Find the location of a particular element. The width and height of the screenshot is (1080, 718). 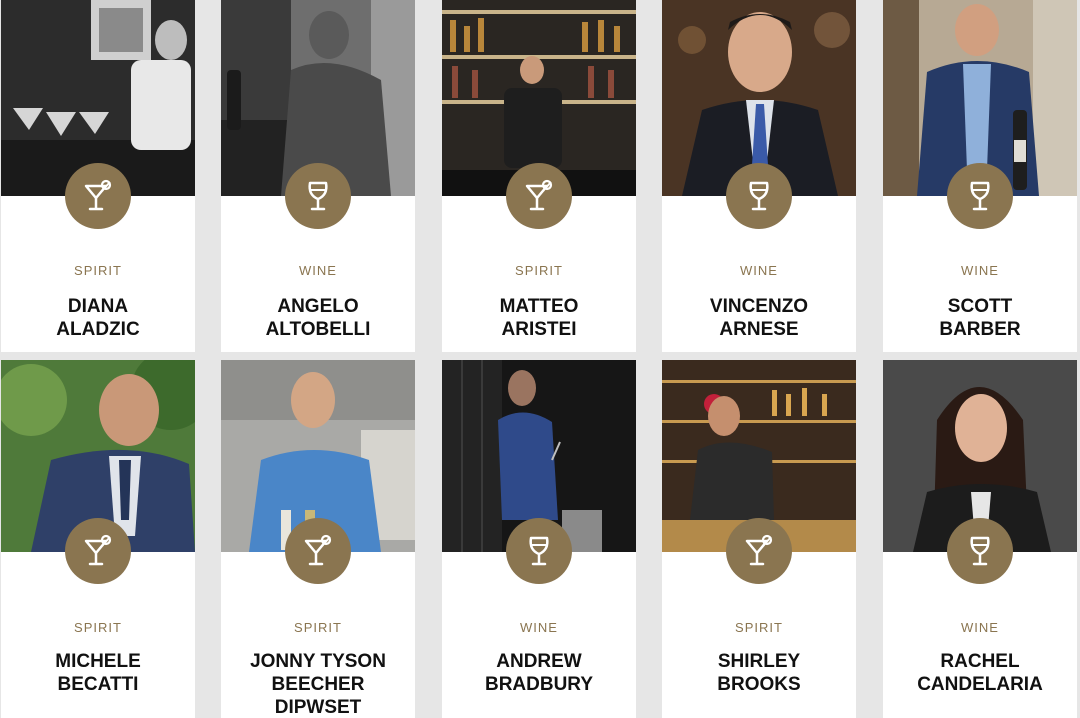

judge-card: SPIRIT JONNY TYSON BEECHER DIPWSET is located at coordinates (318, 539).